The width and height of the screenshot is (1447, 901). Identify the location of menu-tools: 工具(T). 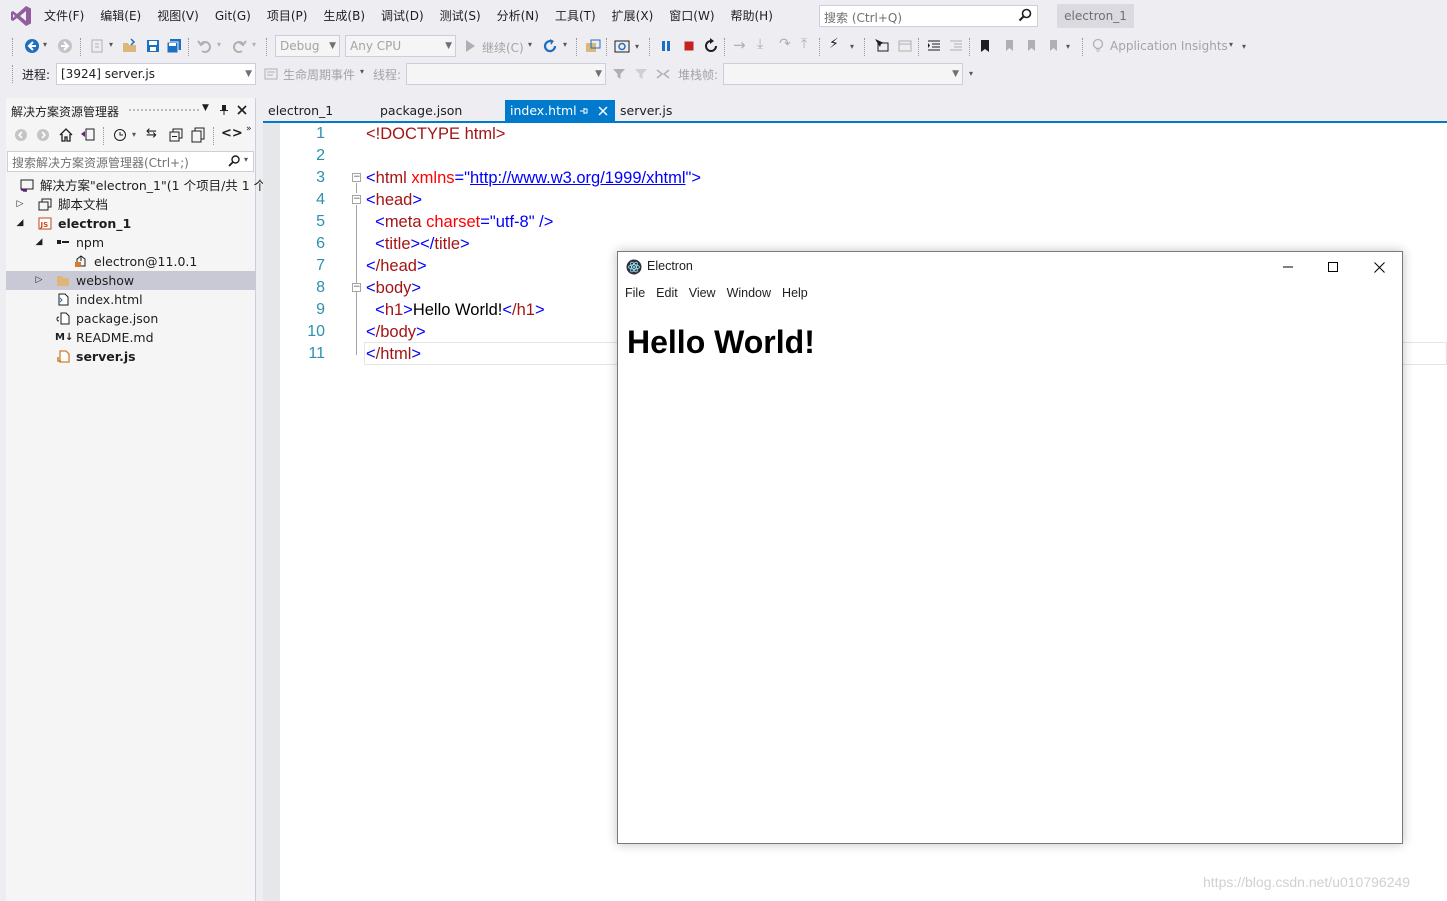
(575, 16).